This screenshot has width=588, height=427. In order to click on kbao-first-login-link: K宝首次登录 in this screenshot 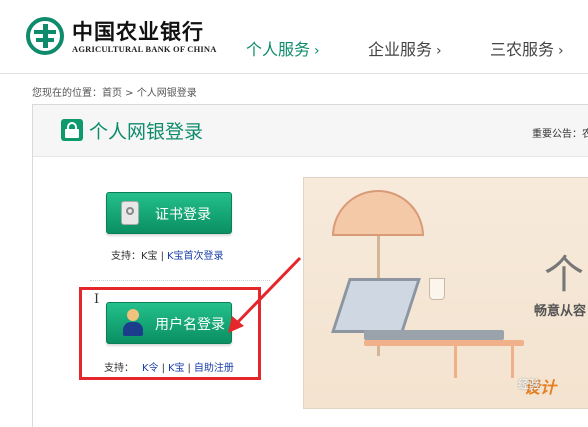, I will do `click(195, 256)`.